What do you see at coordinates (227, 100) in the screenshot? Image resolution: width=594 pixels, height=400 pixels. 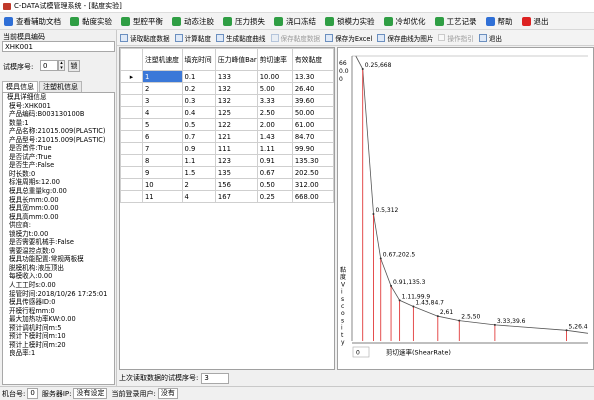 I see `table-row: 3 0.3 132 3.33 39.60` at bounding box center [227, 100].